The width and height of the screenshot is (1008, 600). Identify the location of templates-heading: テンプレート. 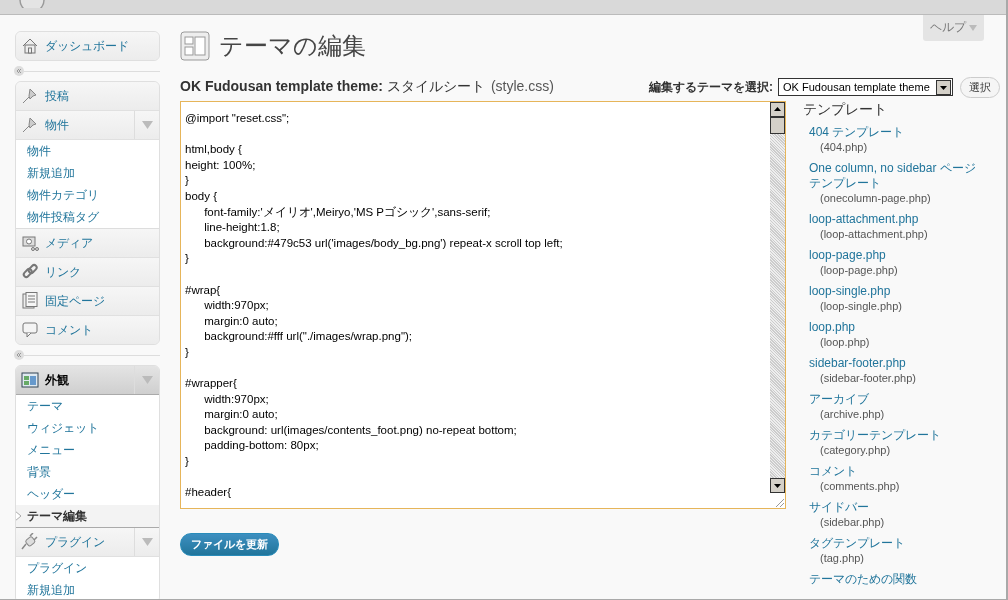
(845, 110).